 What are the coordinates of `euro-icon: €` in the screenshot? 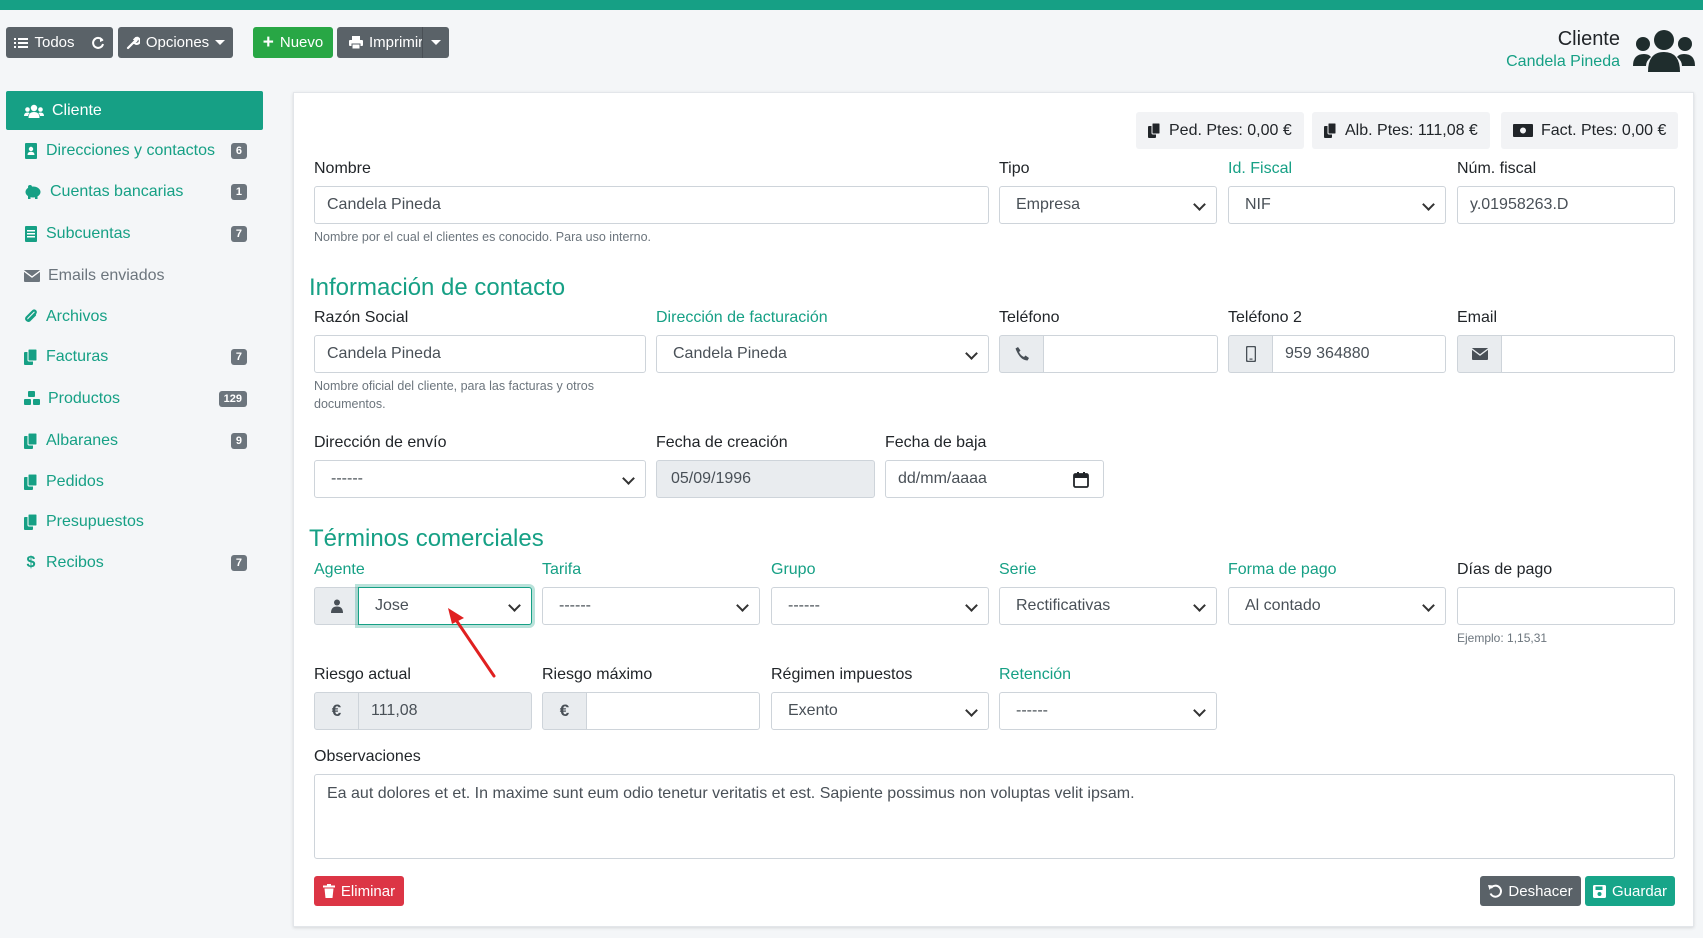 It's located at (564, 711).